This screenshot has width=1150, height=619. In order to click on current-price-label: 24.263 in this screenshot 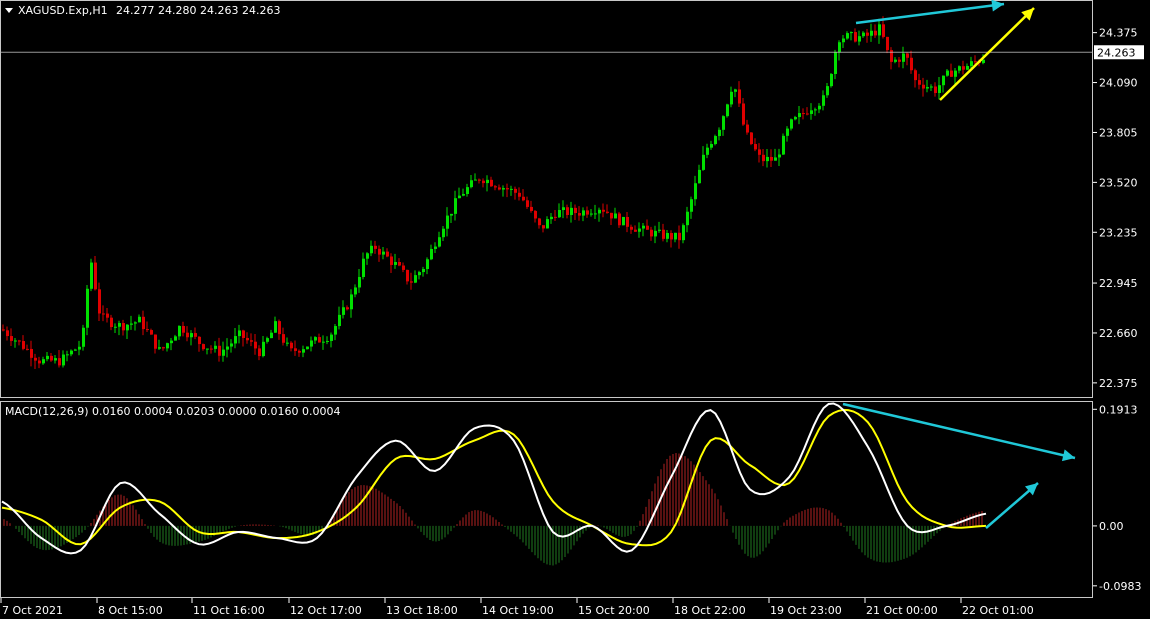, I will do `click(1116, 52)`.